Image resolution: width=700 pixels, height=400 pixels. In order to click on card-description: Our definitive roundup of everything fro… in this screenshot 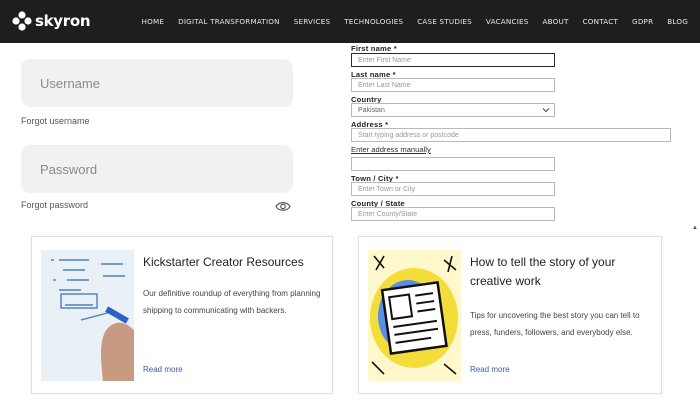, I will do `click(232, 302)`.